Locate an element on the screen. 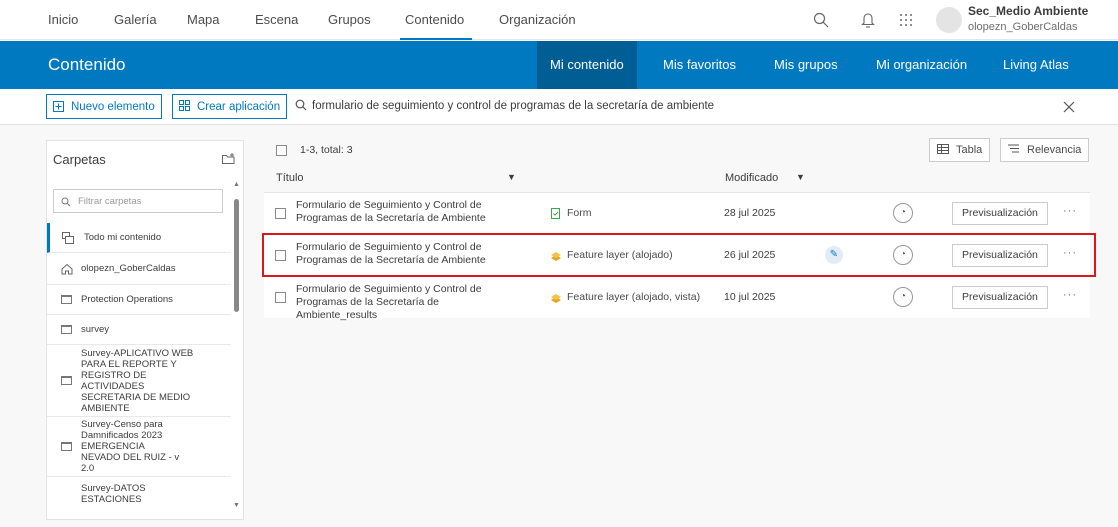 The height and width of the screenshot is (527, 1118). nav-mapa: Mapa is located at coordinates (203, 19).